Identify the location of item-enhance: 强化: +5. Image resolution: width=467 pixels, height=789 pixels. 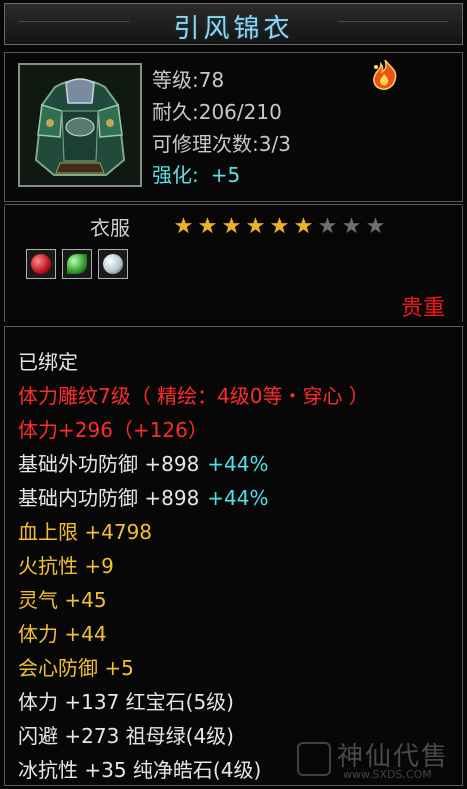
(196, 173).